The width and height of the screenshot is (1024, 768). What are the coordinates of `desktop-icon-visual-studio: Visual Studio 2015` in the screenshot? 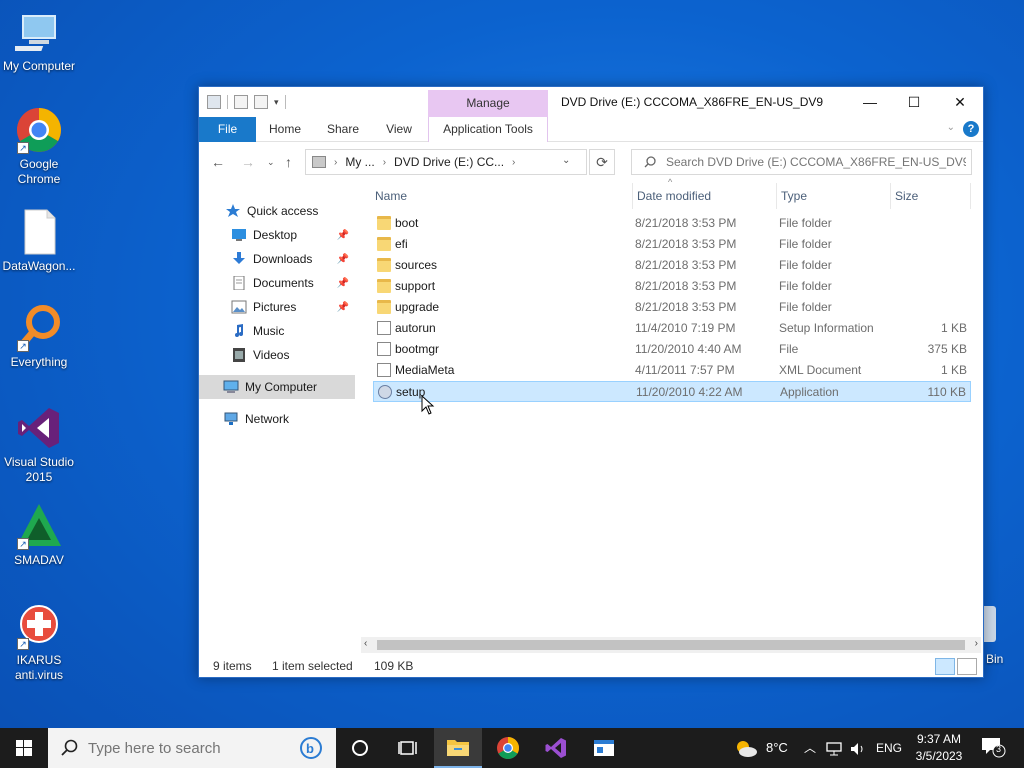 It's located at (39, 444).